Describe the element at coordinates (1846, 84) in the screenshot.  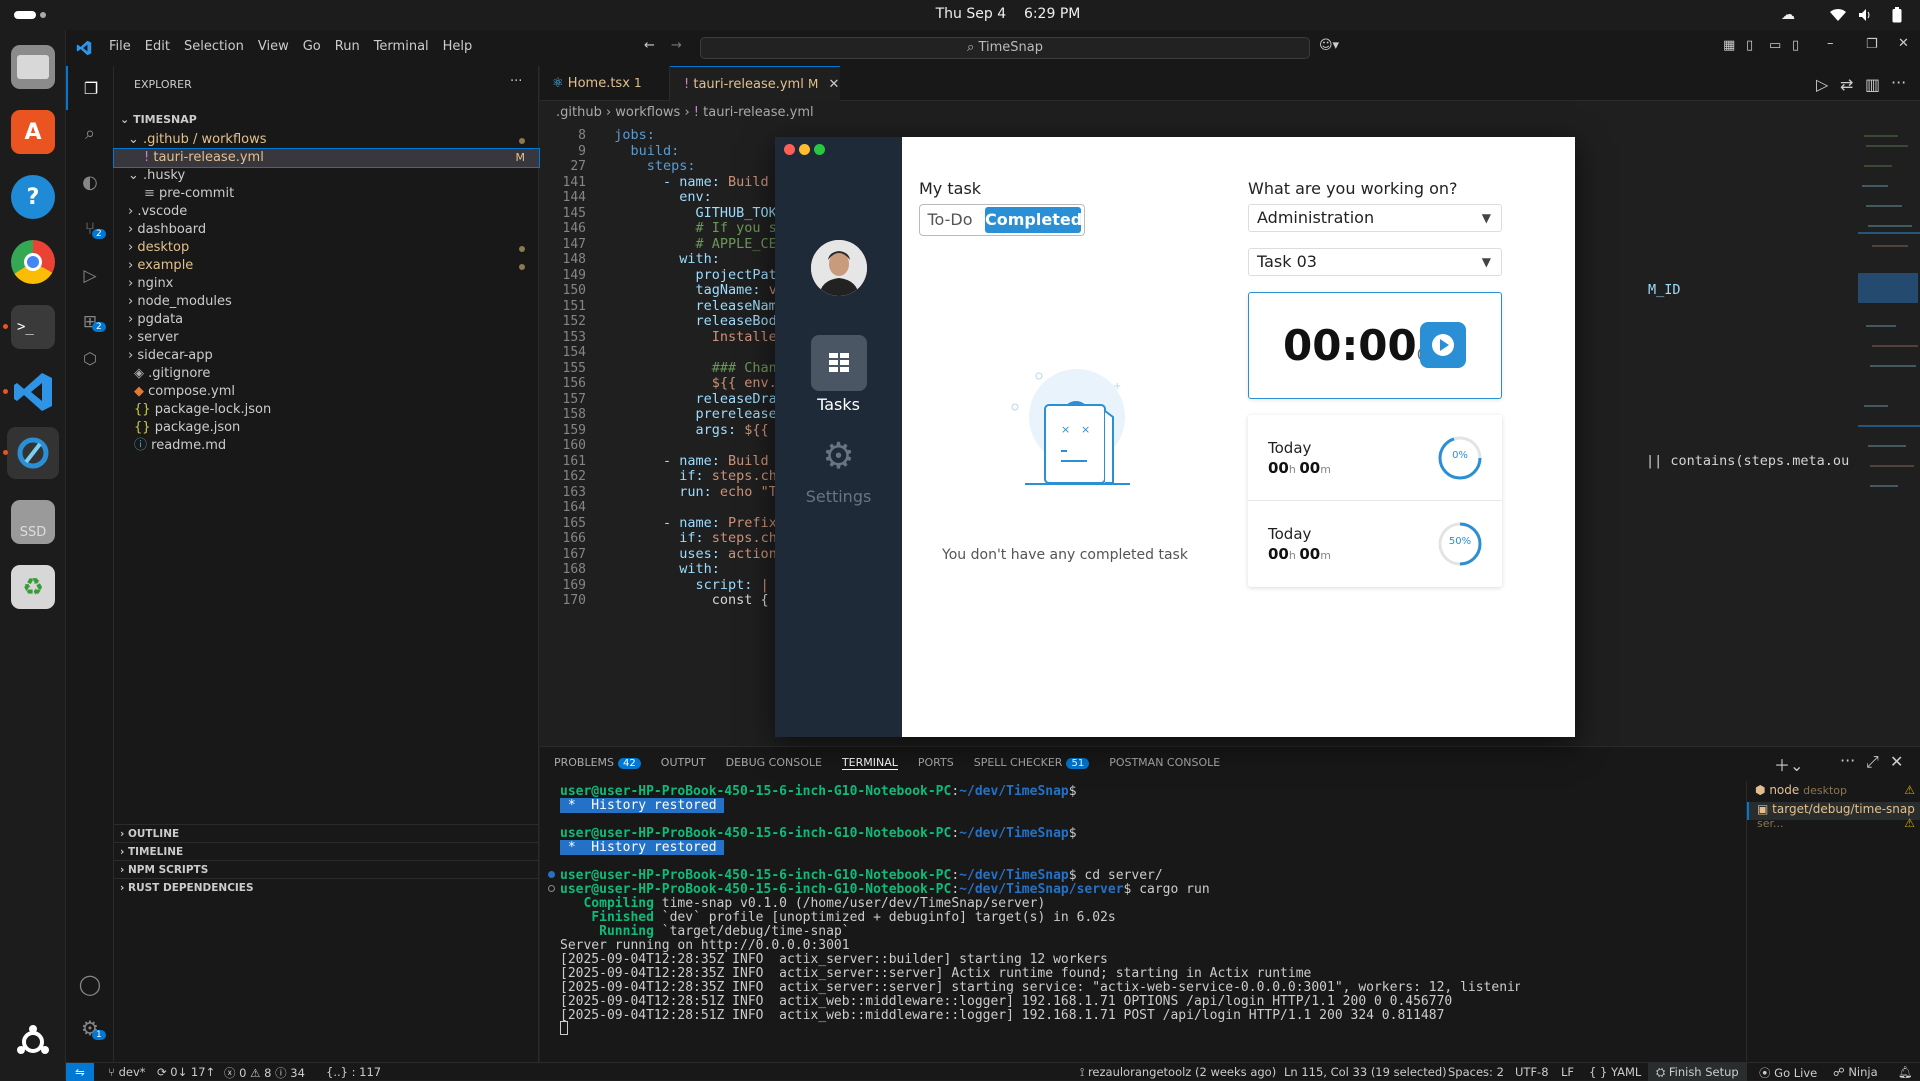
I see `open-changes-icon: ⇄` at that location.